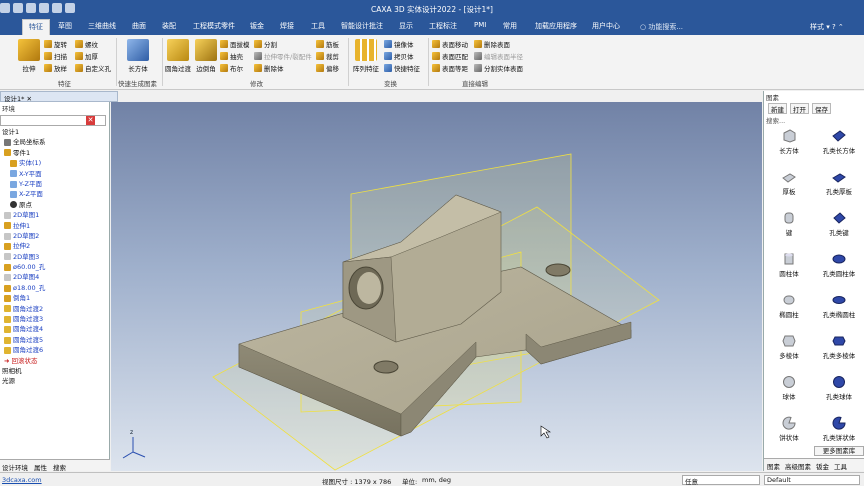  Describe the element at coordinates (55, 174) in the screenshot. I see `tree-item: X-Y平面` at that location.